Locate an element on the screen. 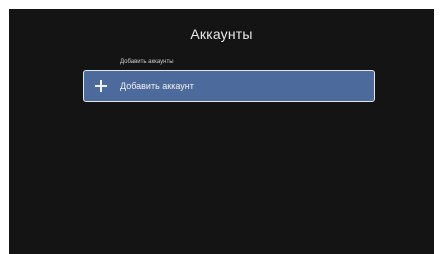 The height and width of the screenshot is (254, 443). section-label-add-accounts: Добавить аккаунты is located at coordinates (147, 62).